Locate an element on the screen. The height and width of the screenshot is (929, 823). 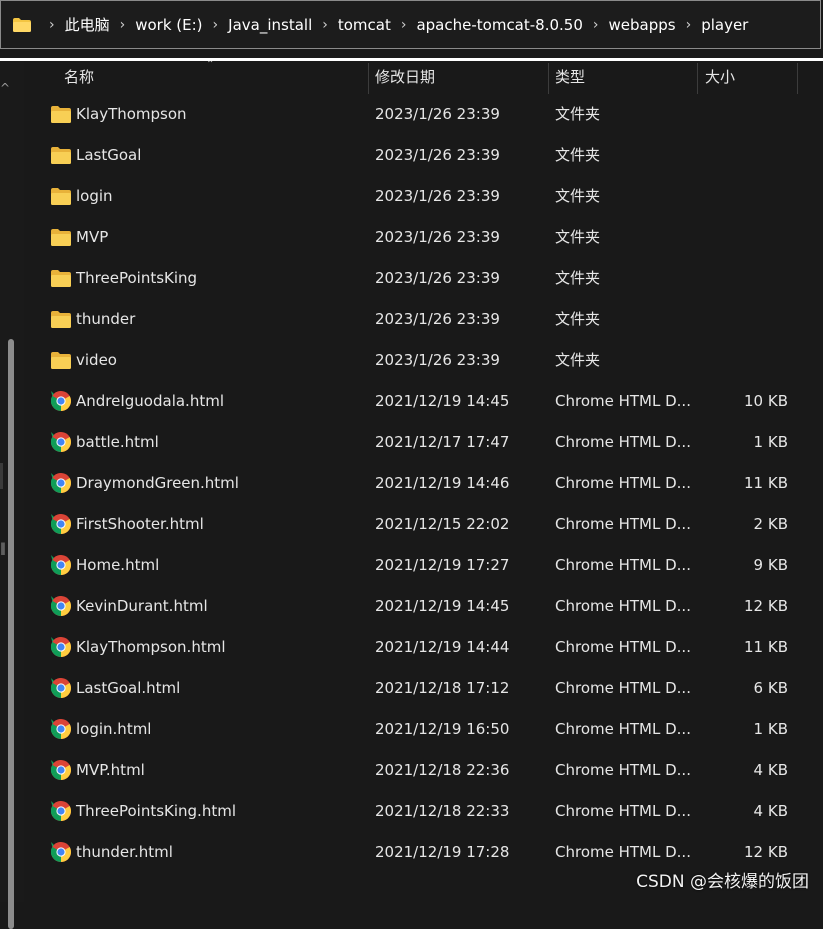
file-name: login is located at coordinates (94, 196).